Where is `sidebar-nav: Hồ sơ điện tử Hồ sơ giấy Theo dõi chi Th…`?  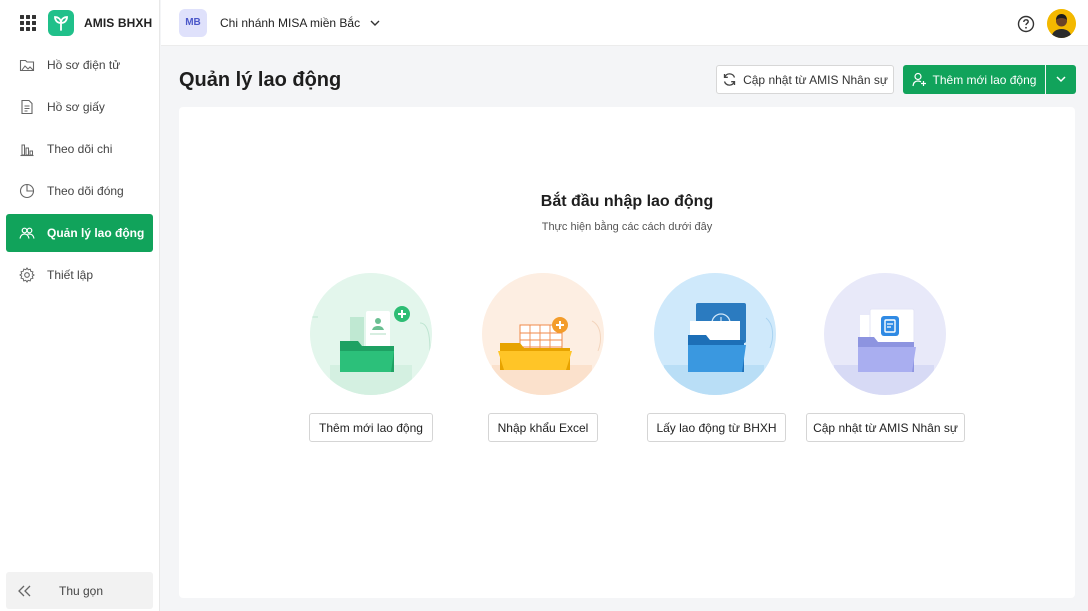 sidebar-nav: Hồ sơ điện tử Hồ sơ giấy Theo dõi chi Th… is located at coordinates (79, 170).